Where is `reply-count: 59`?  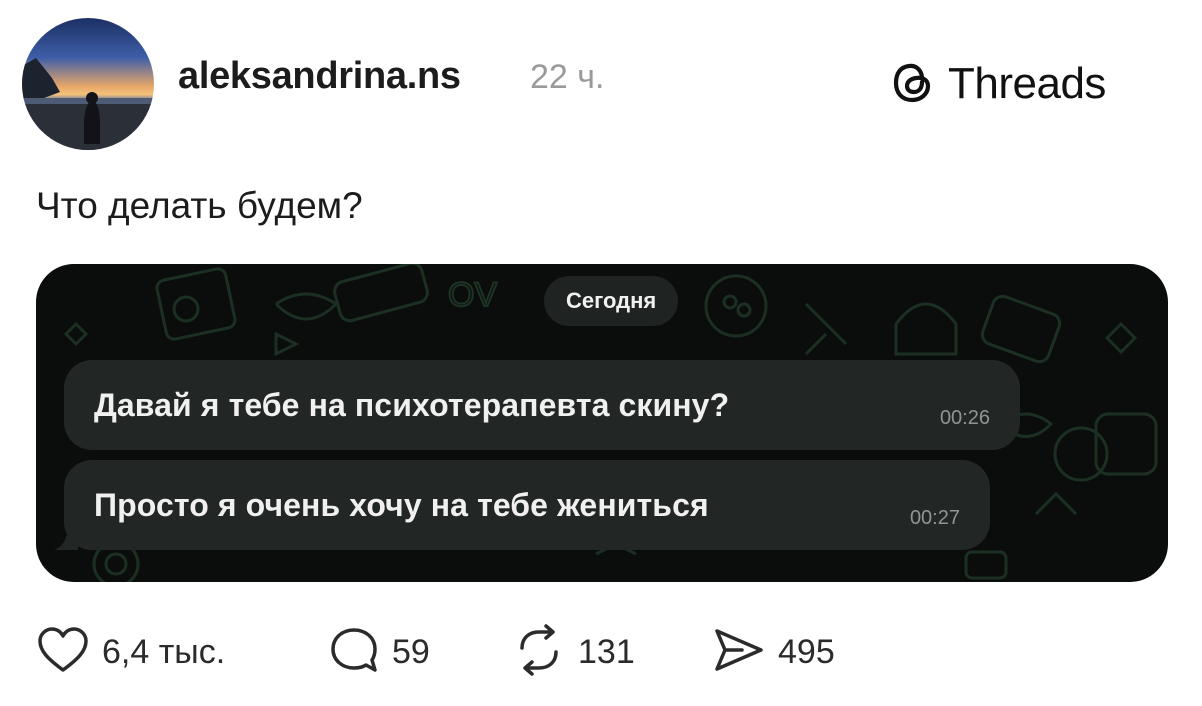
reply-count: 59 is located at coordinates (411, 651).